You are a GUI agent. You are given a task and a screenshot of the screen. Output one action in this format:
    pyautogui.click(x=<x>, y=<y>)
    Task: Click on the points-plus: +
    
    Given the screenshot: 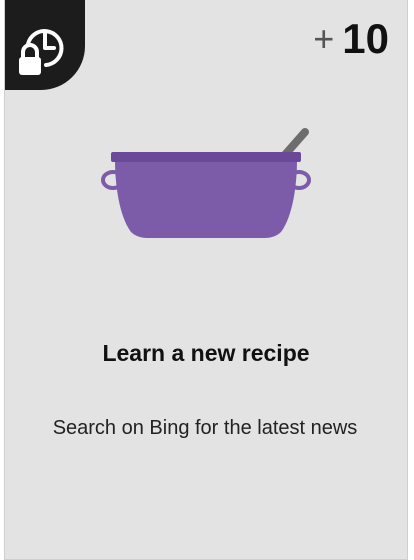 What is the action you would take?
    pyautogui.click(x=324, y=38)
    